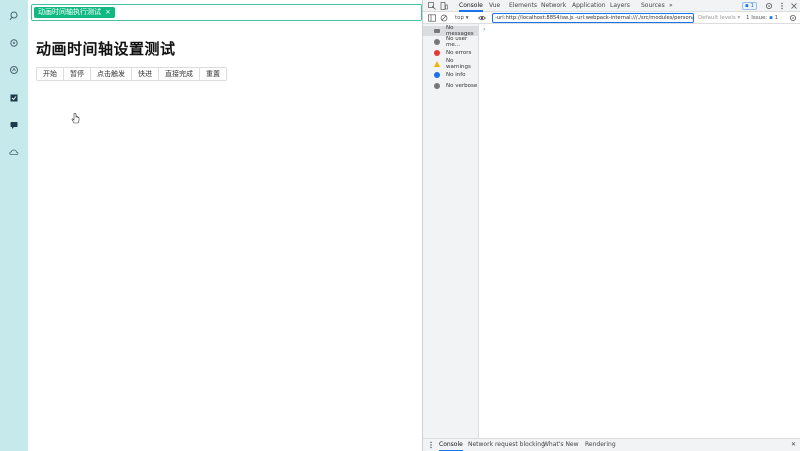 The image size is (800, 451). I want to click on control-button-group: 开始 暂停 点击触发 快进 直接完成 重置, so click(131, 74).